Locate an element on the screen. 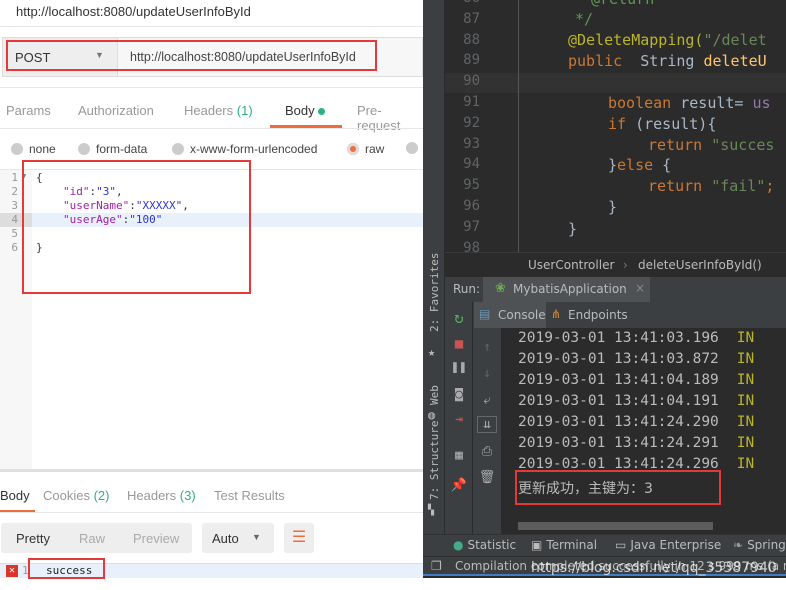 The width and height of the screenshot is (786, 590). log-time: 2019-03-01 13:41:24.290 is located at coordinates (618, 422).